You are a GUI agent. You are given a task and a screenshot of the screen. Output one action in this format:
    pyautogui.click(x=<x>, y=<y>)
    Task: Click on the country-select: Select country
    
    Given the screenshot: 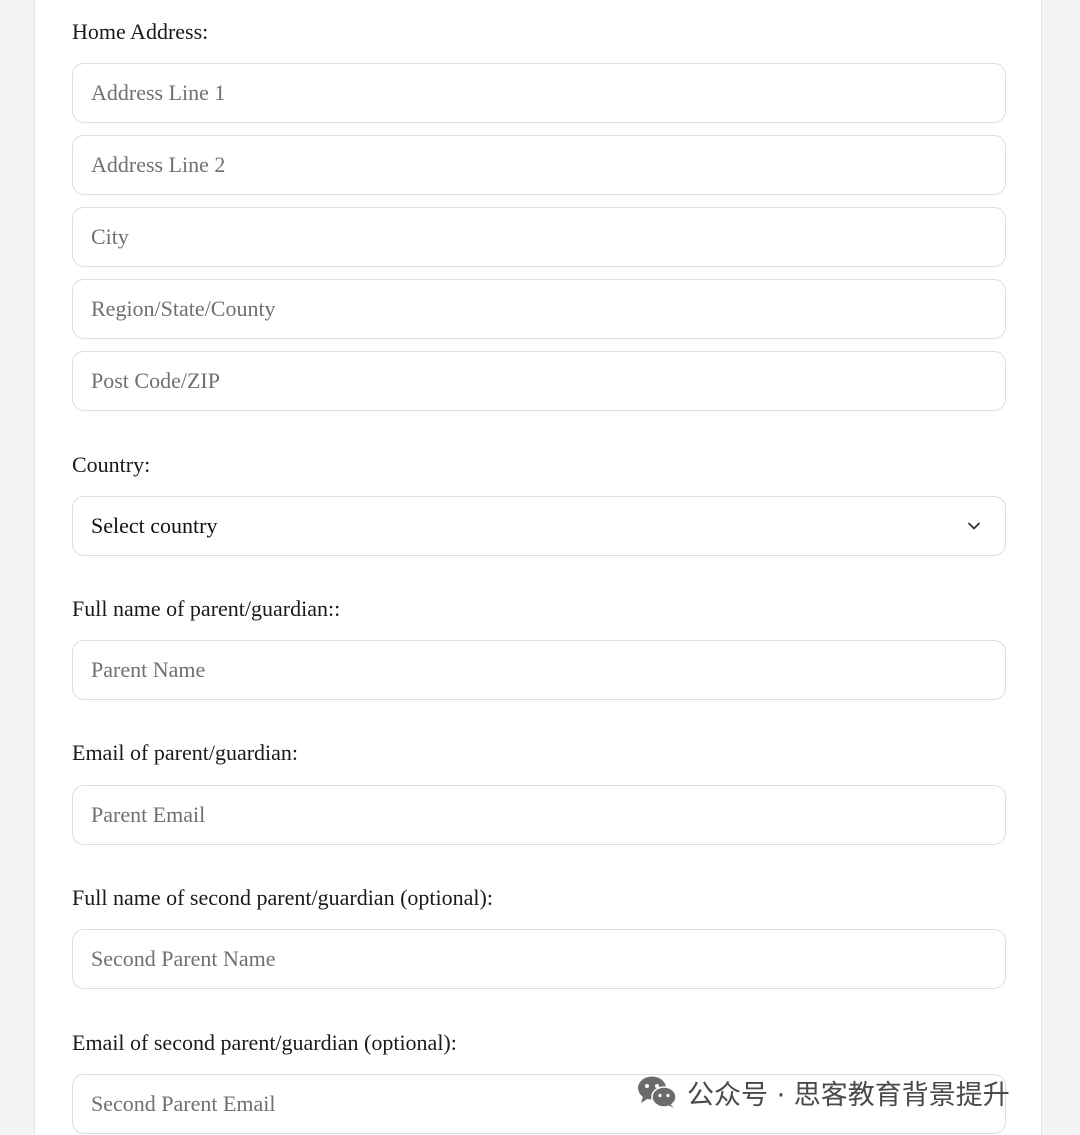 What is the action you would take?
    pyautogui.click(x=539, y=526)
    